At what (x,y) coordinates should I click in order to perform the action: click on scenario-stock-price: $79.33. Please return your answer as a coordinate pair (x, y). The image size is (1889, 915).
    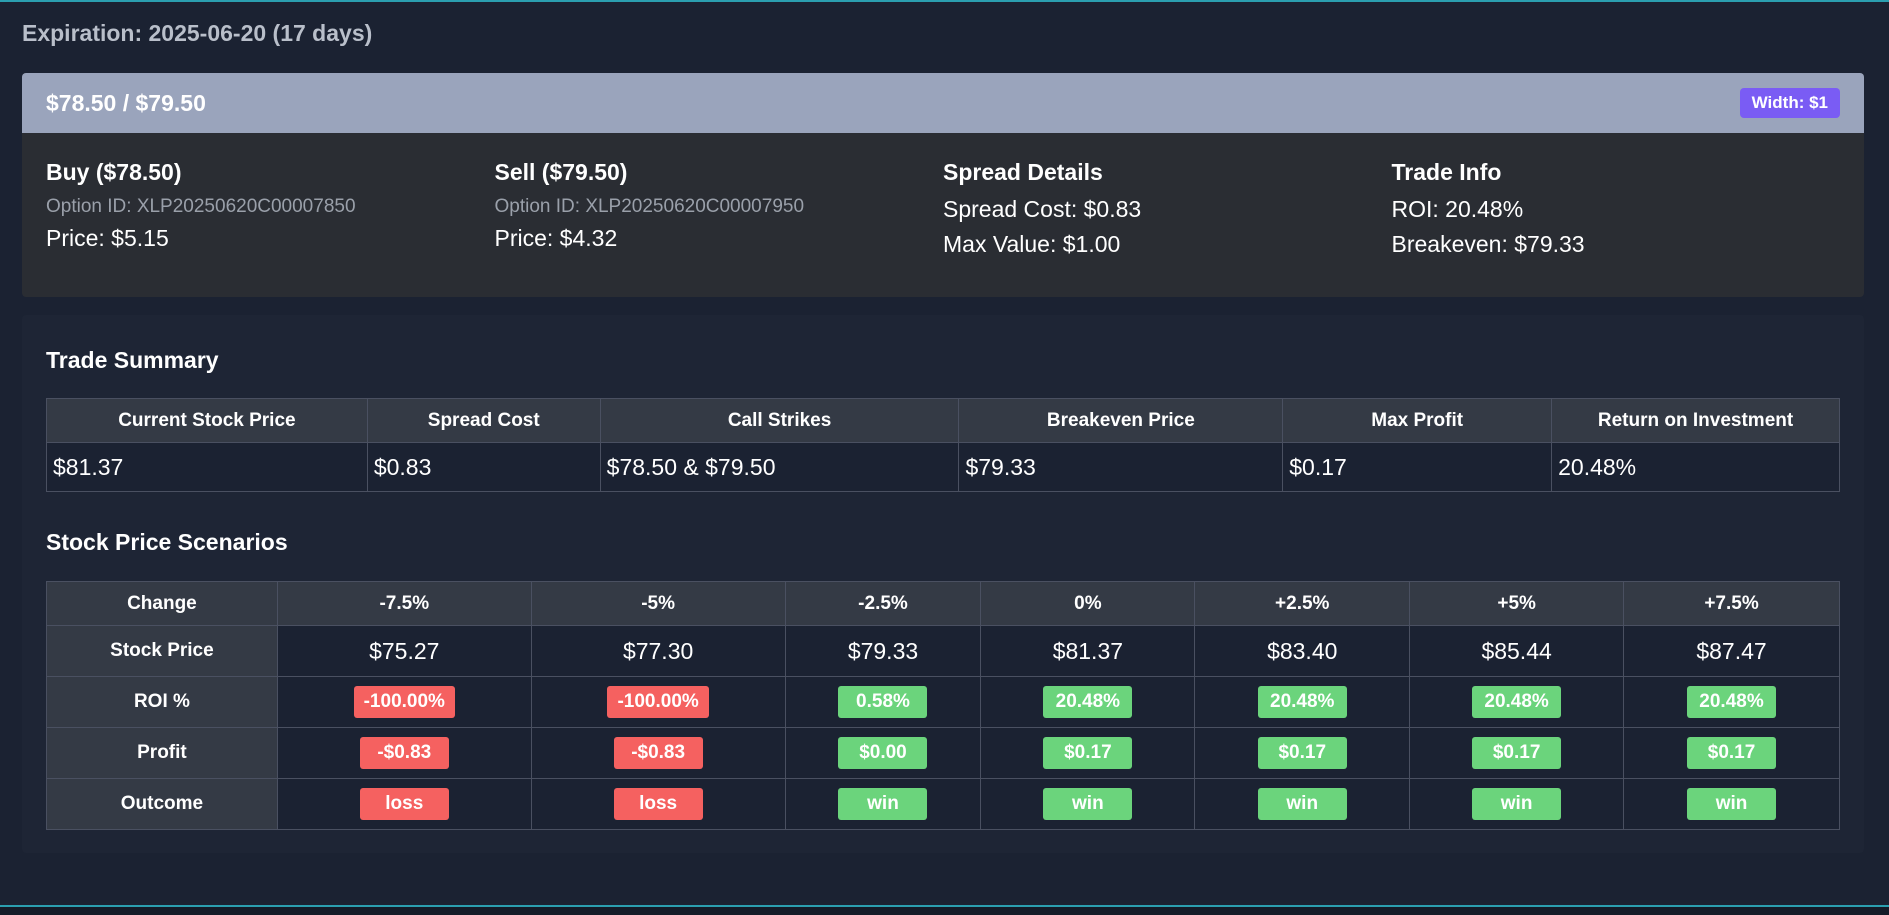
    Looking at the image, I should click on (883, 651).